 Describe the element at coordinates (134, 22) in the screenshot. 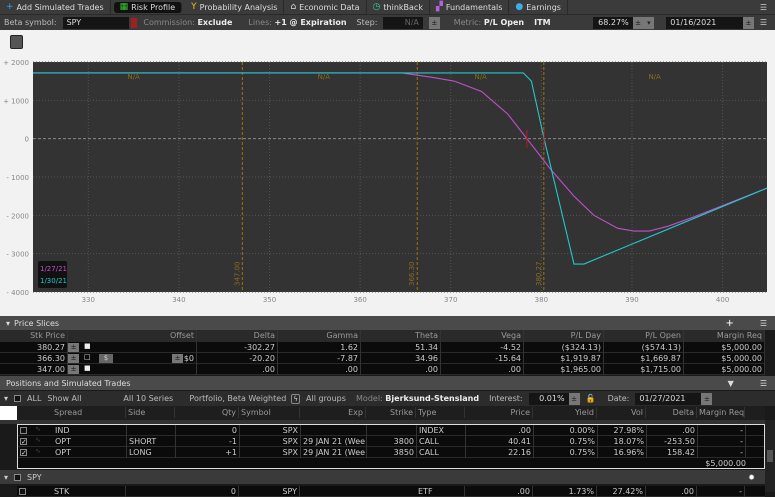

I see `color-swatch` at that location.